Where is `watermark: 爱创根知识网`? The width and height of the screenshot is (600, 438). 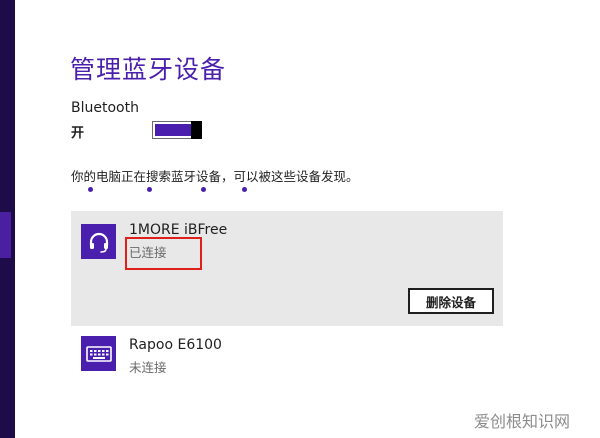 watermark: 爱创根知识网 is located at coordinates (521, 421).